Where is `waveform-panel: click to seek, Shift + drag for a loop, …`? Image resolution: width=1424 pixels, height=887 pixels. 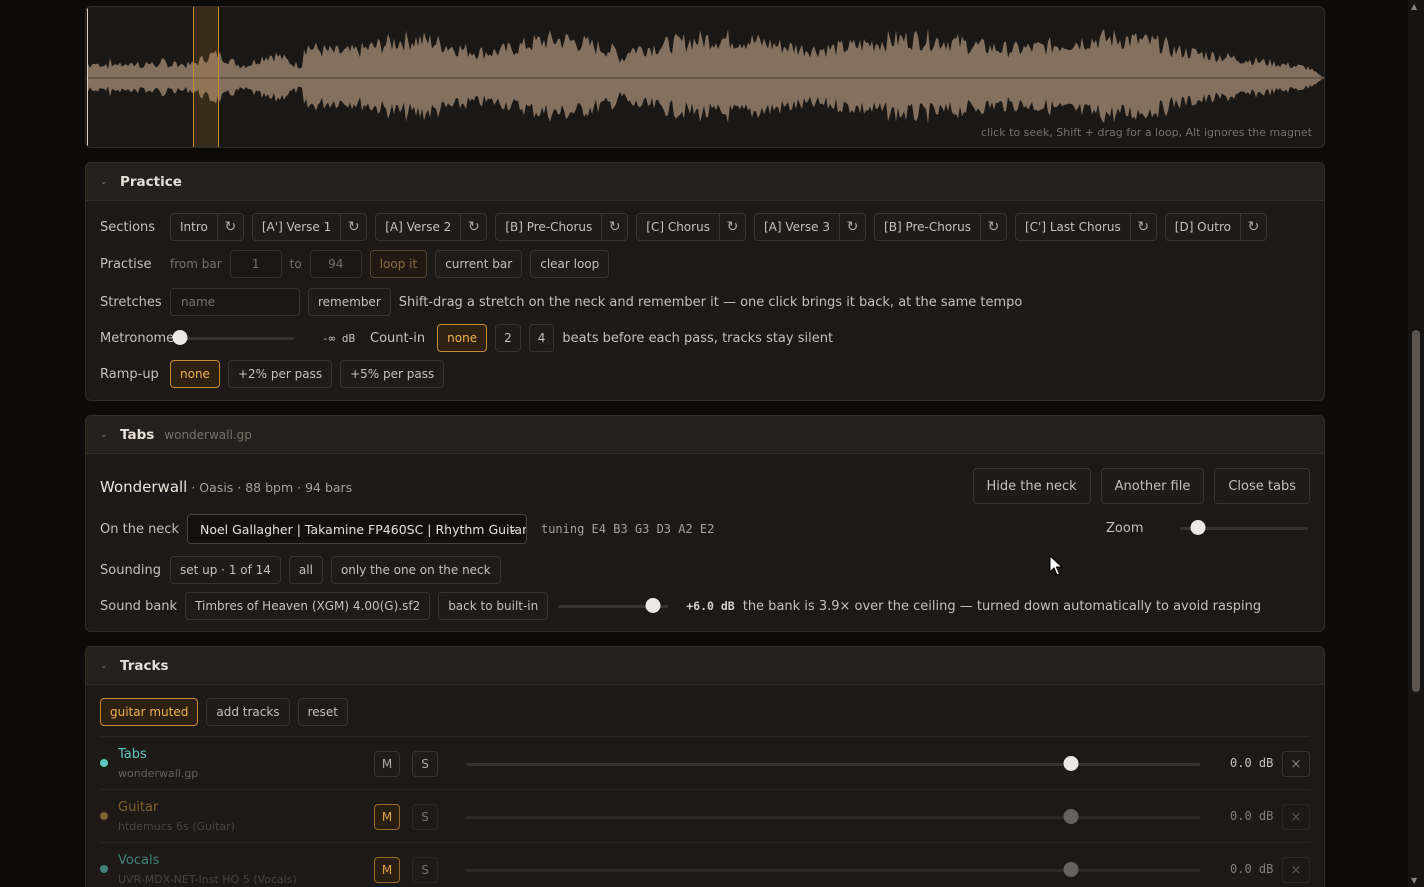
waveform-panel: click to seek, Shift + drag for a loop, … is located at coordinates (705, 77).